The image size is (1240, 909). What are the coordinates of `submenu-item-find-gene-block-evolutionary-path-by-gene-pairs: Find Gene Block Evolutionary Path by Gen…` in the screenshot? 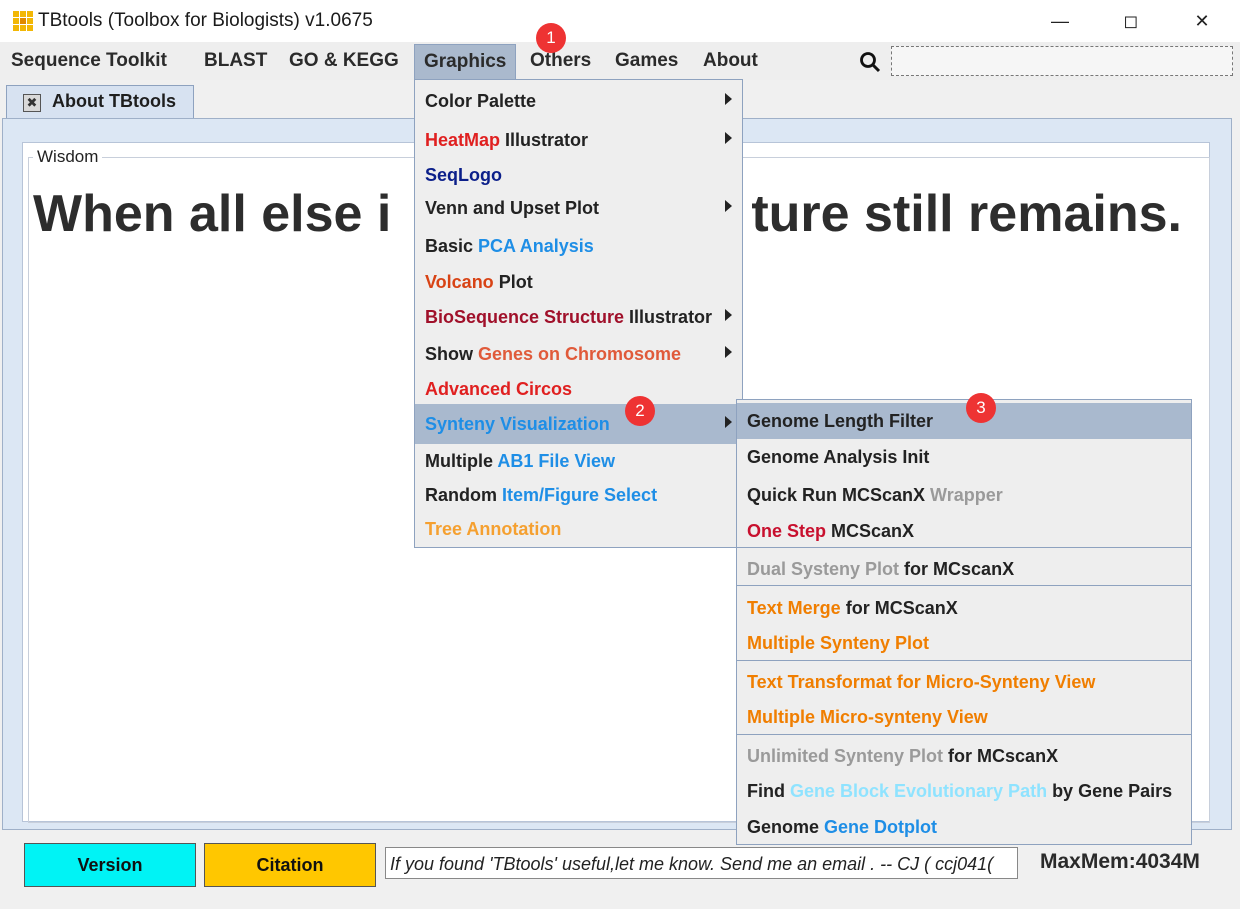 It's located at (964, 791).